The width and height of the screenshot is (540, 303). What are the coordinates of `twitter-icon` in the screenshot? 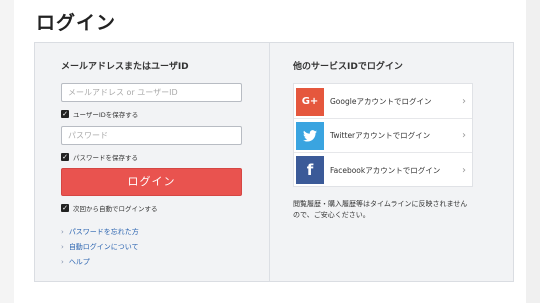 It's located at (310, 135).